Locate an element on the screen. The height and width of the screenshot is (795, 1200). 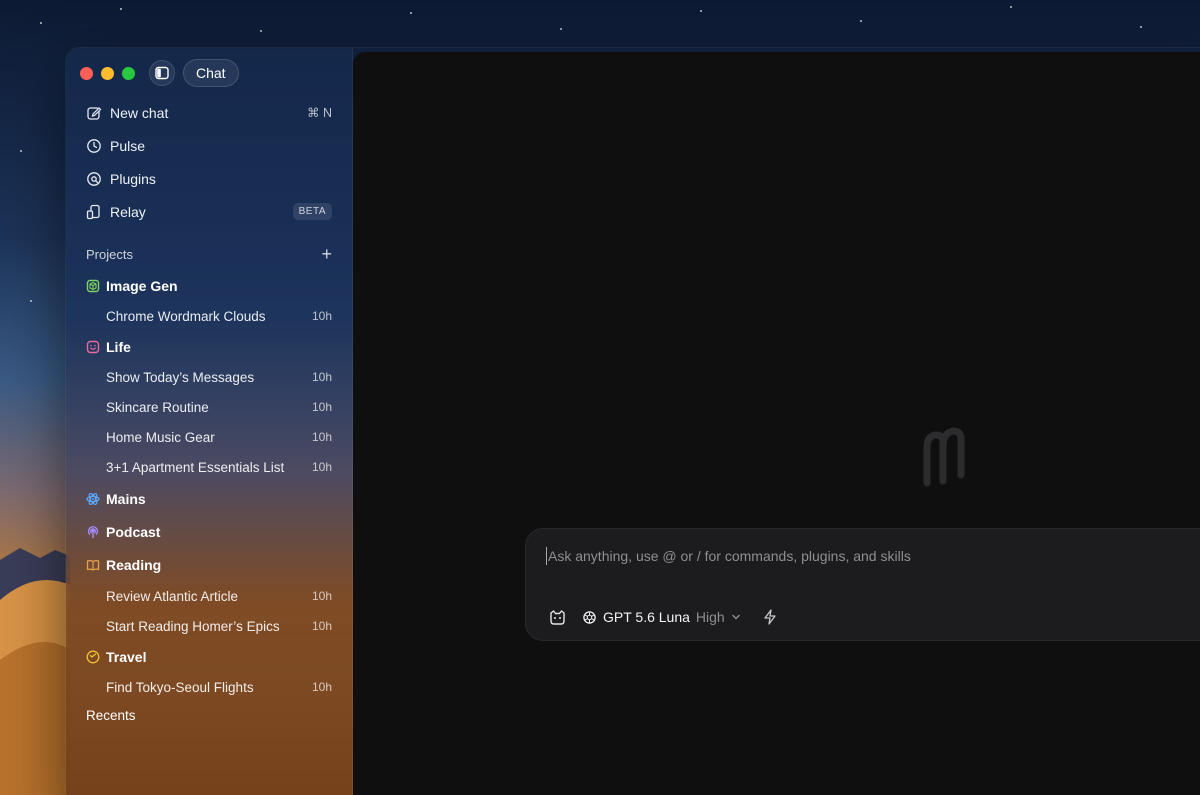
project-travel: Travel is located at coordinates (209, 656).